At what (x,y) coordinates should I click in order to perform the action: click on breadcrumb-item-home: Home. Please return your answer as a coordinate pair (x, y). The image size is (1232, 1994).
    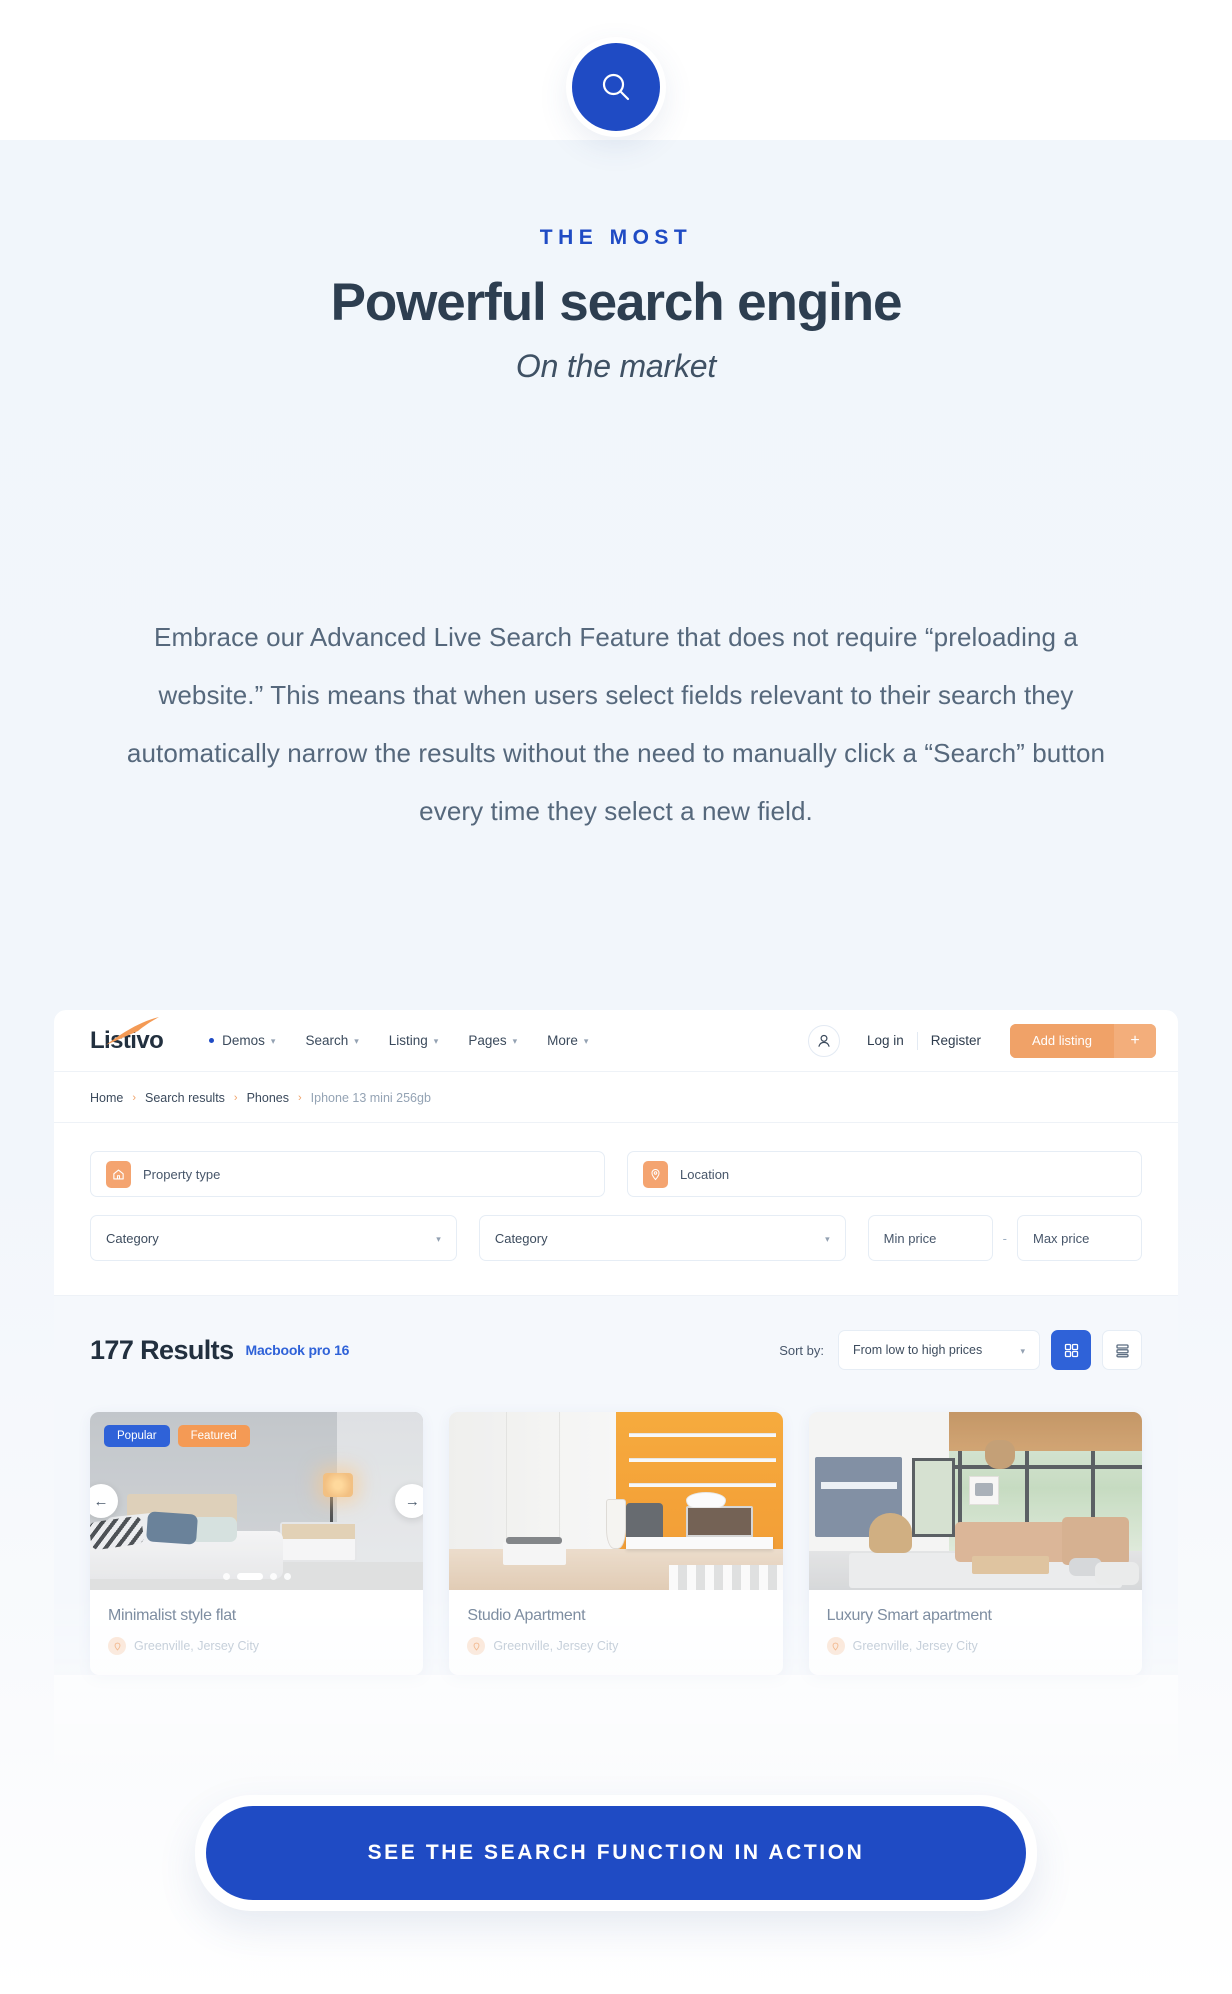
    Looking at the image, I should click on (106, 1098).